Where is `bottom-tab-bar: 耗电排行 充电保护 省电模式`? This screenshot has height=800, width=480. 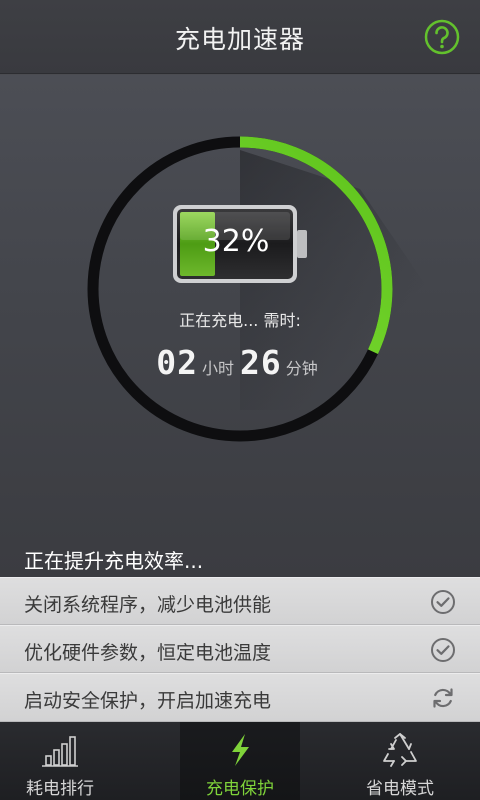
bottom-tab-bar: 耗电排行 充电保护 省电模式 is located at coordinates (240, 761).